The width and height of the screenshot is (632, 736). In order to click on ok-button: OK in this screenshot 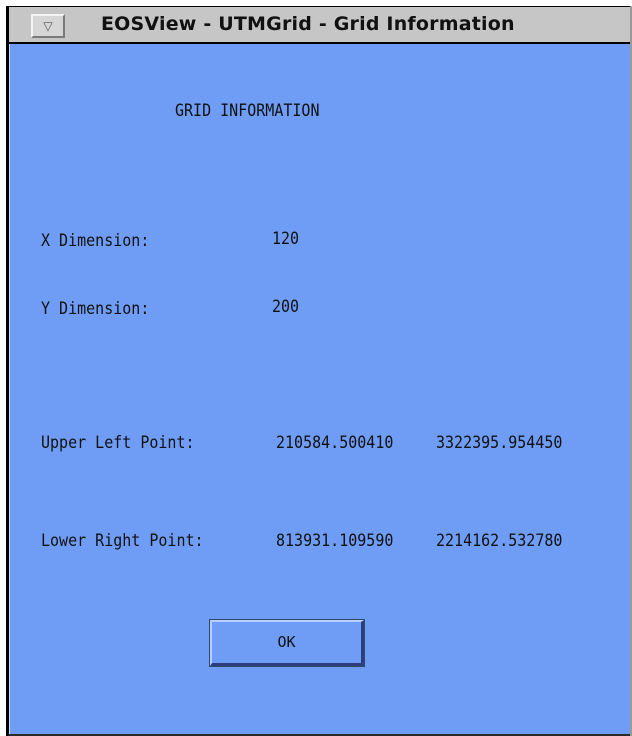, I will do `click(287, 643)`.